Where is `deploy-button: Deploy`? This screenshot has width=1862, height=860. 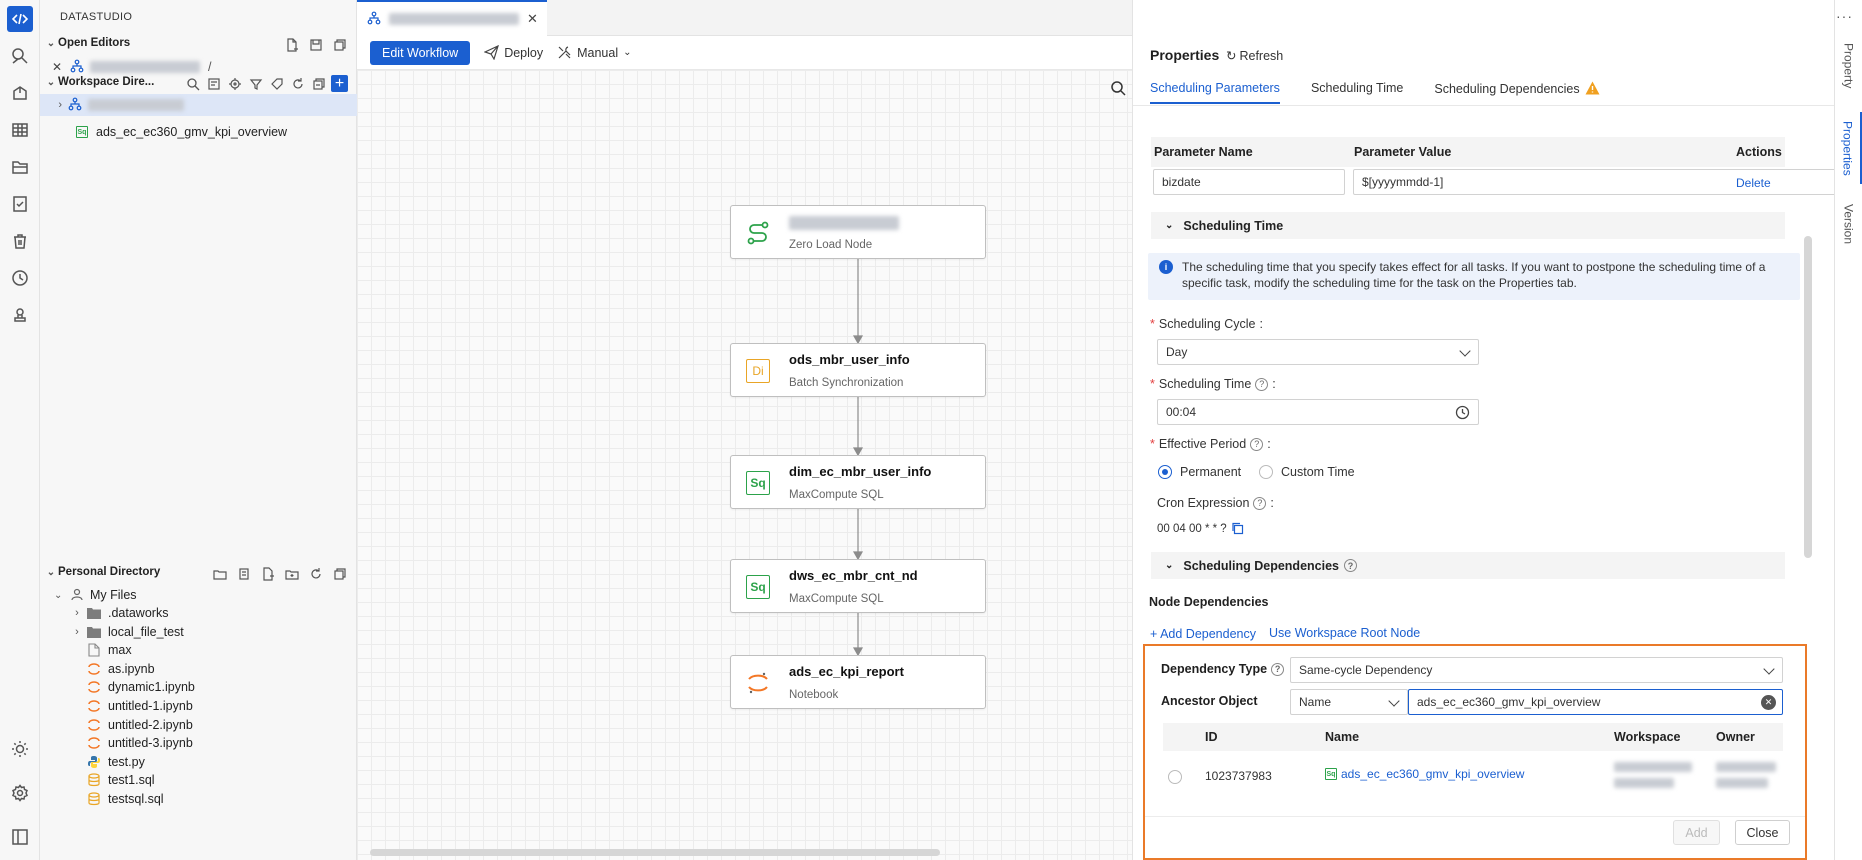
deploy-button: Deploy is located at coordinates (513, 52).